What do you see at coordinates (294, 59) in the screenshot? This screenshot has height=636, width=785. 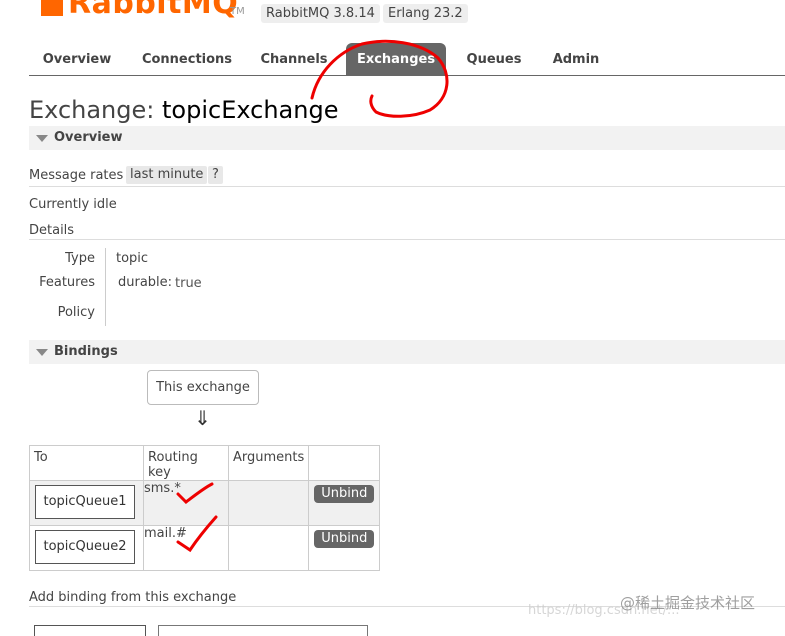 I see `tab-channels: Channels` at bounding box center [294, 59].